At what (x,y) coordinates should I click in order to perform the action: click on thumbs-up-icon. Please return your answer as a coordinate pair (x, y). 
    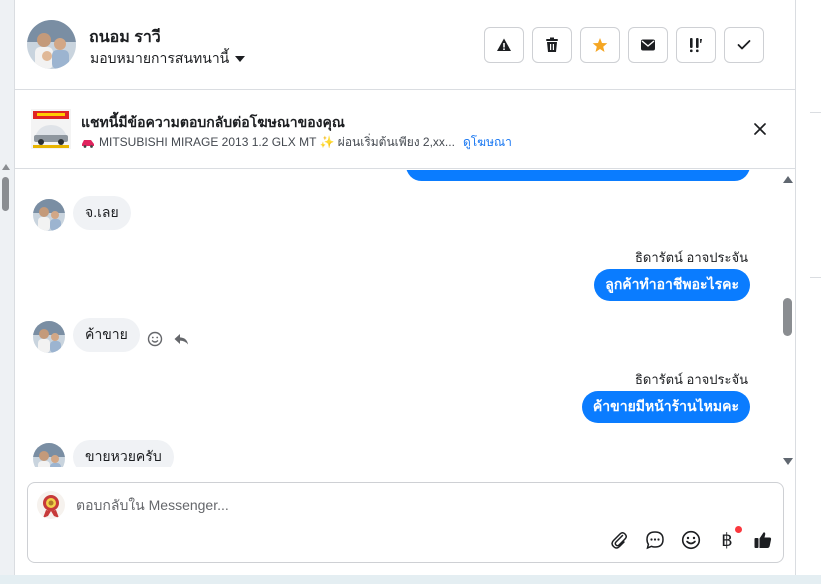
    Looking at the image, I should click on (763, 540).